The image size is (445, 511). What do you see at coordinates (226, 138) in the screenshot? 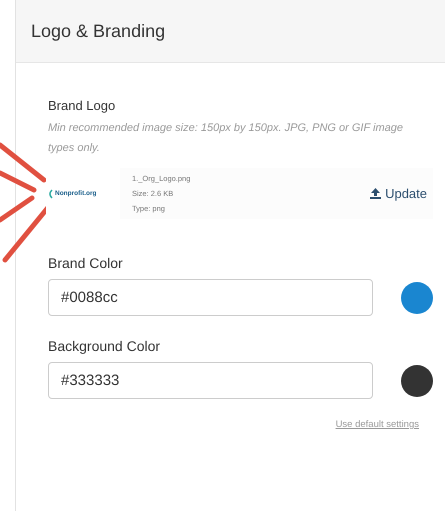
I see `hint-text: Min recommended image size: 150px by 150px. JPG, PNG or GIF image types only.` at bounding box center [226, 138].